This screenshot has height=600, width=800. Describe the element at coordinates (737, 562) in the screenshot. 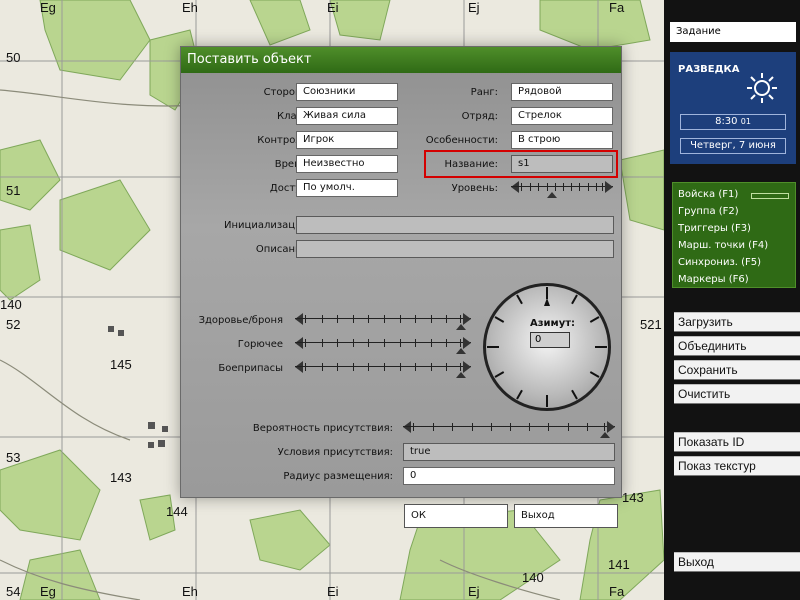

I see `exit-button: Выход` at that location.